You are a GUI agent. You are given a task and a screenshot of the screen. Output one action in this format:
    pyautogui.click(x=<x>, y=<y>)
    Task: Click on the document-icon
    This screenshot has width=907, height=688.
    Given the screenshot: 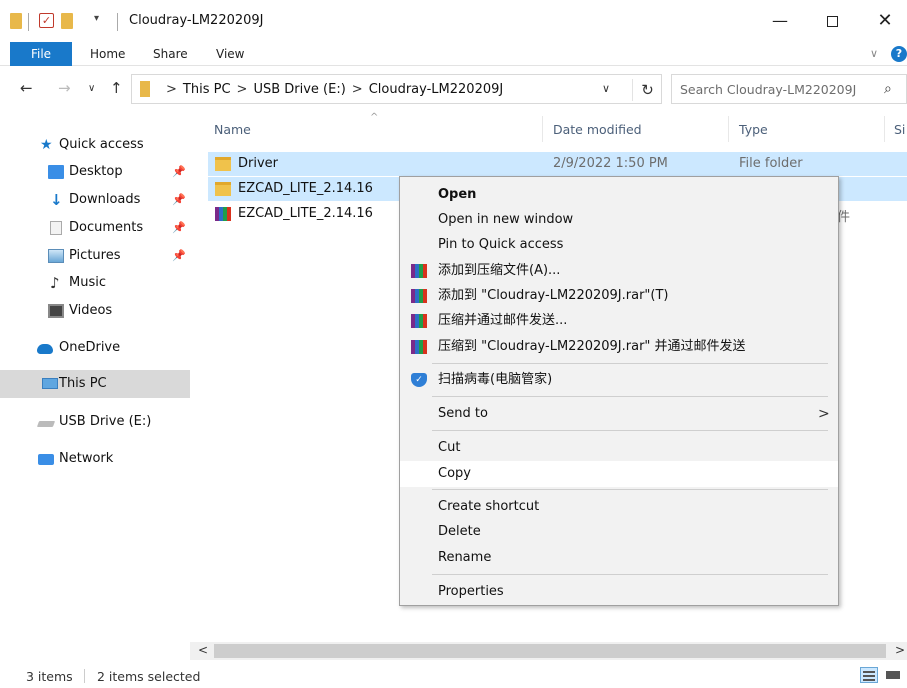 What is the action you would take?
    pyautogui.click(x=56, y=228)
    